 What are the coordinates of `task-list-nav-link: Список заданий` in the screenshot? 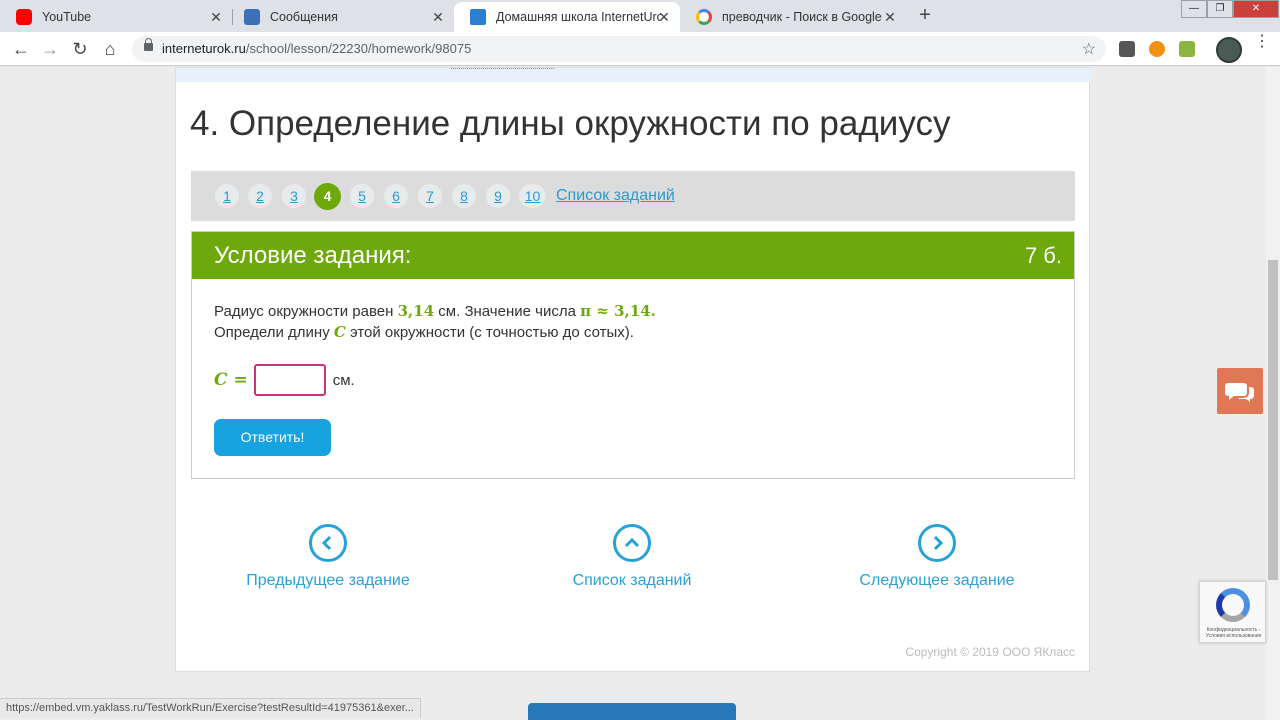 It's located at (632, 557).